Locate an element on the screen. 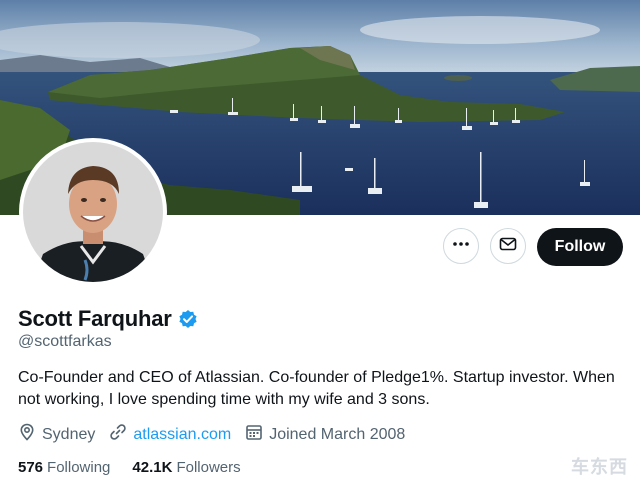 This screenshot has width=640, height=489. verified-badge-icon is located at coordinates (188, 319).